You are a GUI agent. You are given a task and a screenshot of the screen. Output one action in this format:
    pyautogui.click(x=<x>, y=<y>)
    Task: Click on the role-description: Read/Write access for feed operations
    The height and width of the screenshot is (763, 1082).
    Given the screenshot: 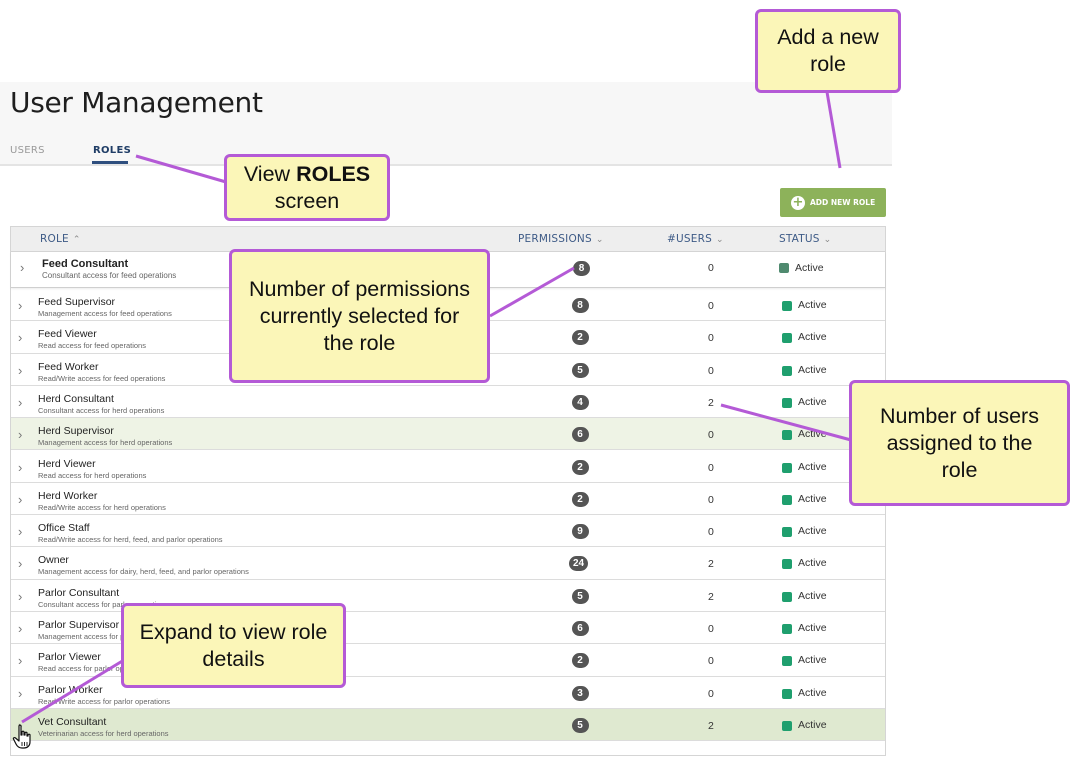 What is the action you would take?
    pyautogui.click(x=102, y=378)
    